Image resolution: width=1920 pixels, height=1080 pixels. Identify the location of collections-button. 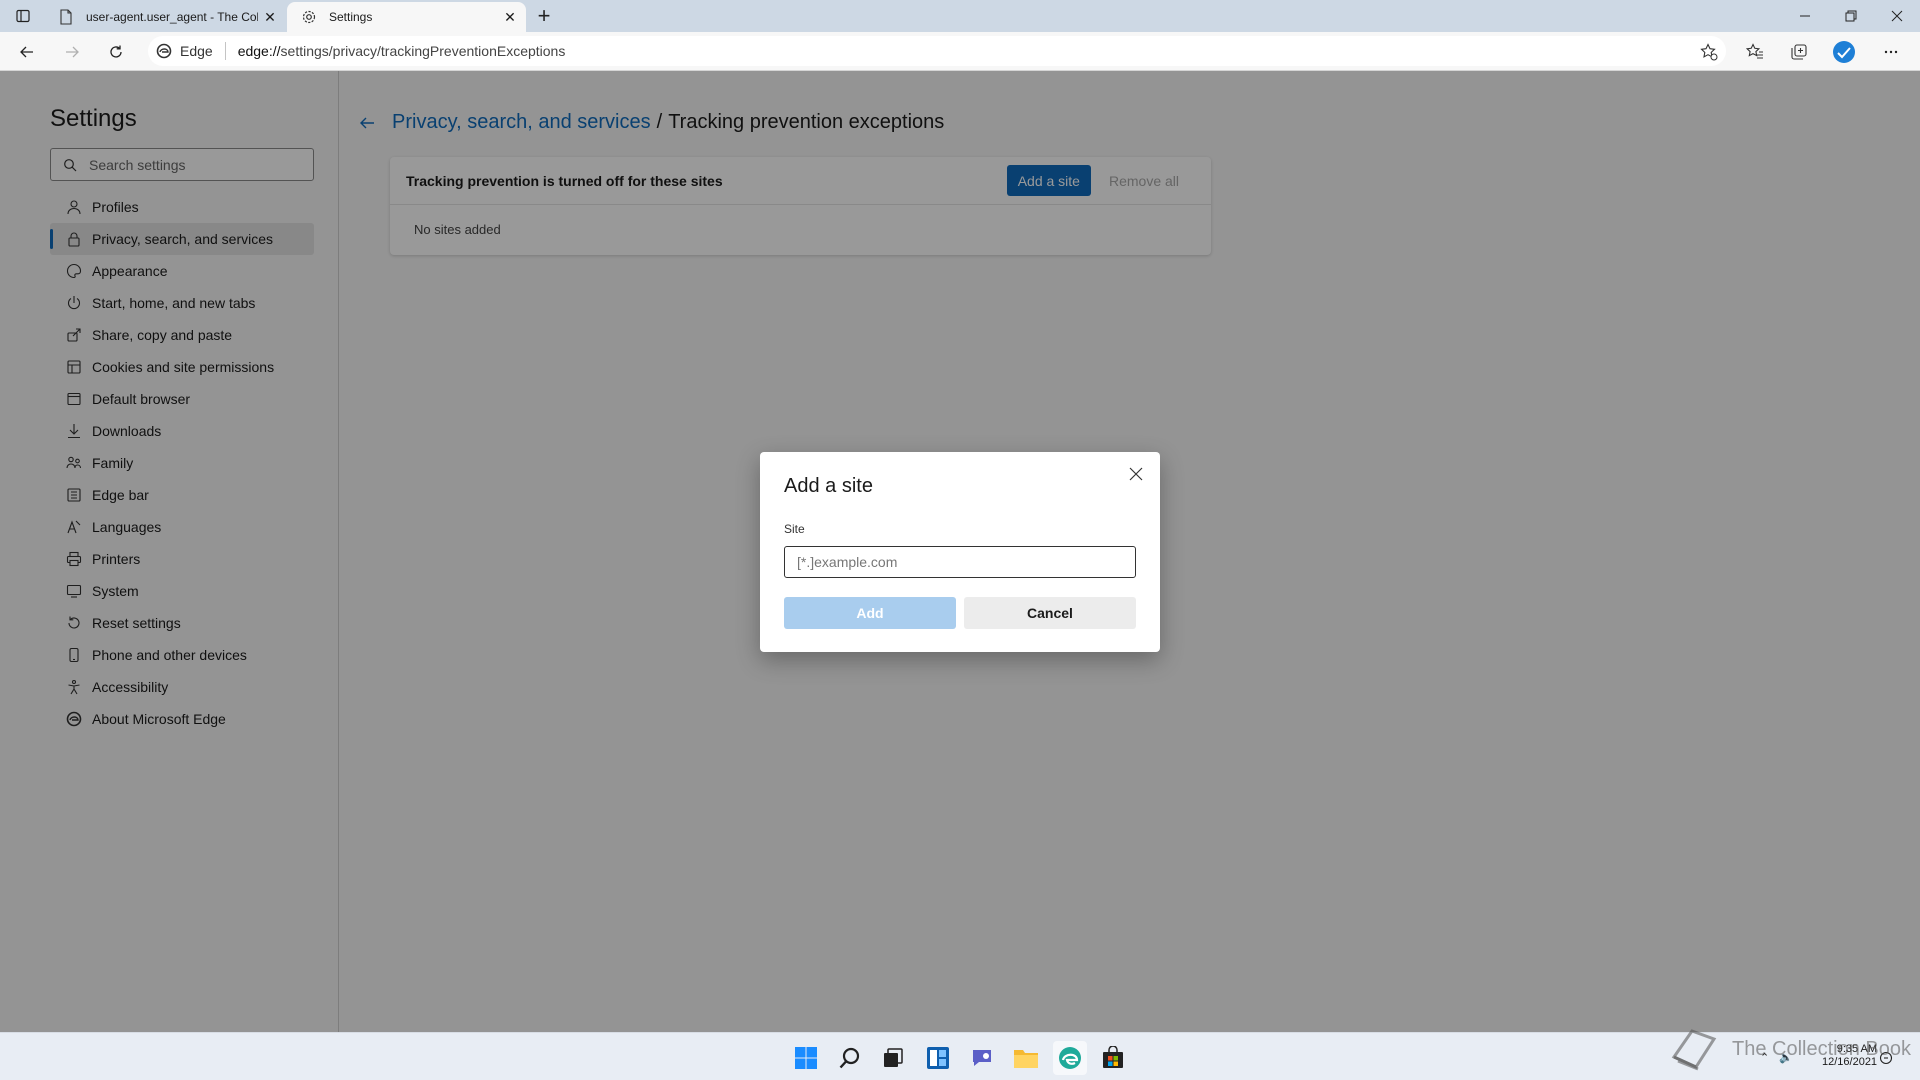
(1799, 52).